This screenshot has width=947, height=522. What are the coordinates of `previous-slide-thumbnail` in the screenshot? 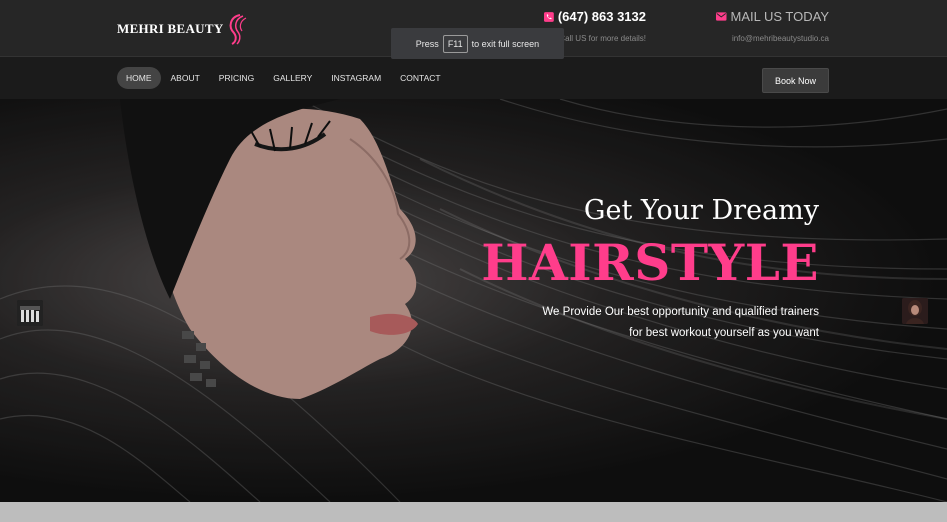 It's located at (30, 313).